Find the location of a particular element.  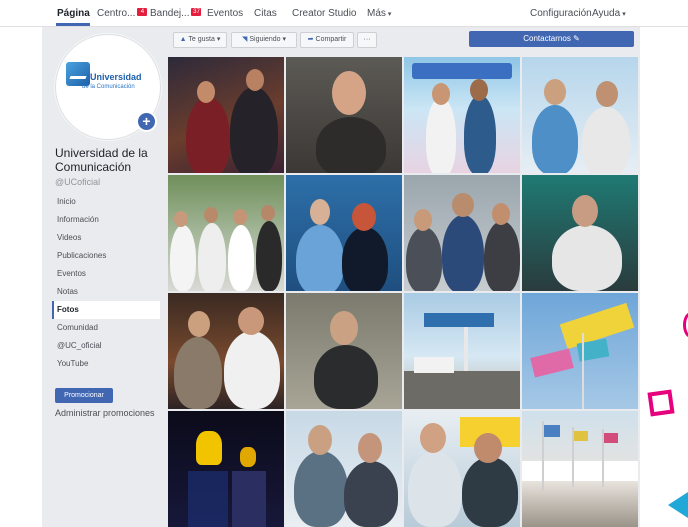

decorative-square is located at coordinates (661, 403).